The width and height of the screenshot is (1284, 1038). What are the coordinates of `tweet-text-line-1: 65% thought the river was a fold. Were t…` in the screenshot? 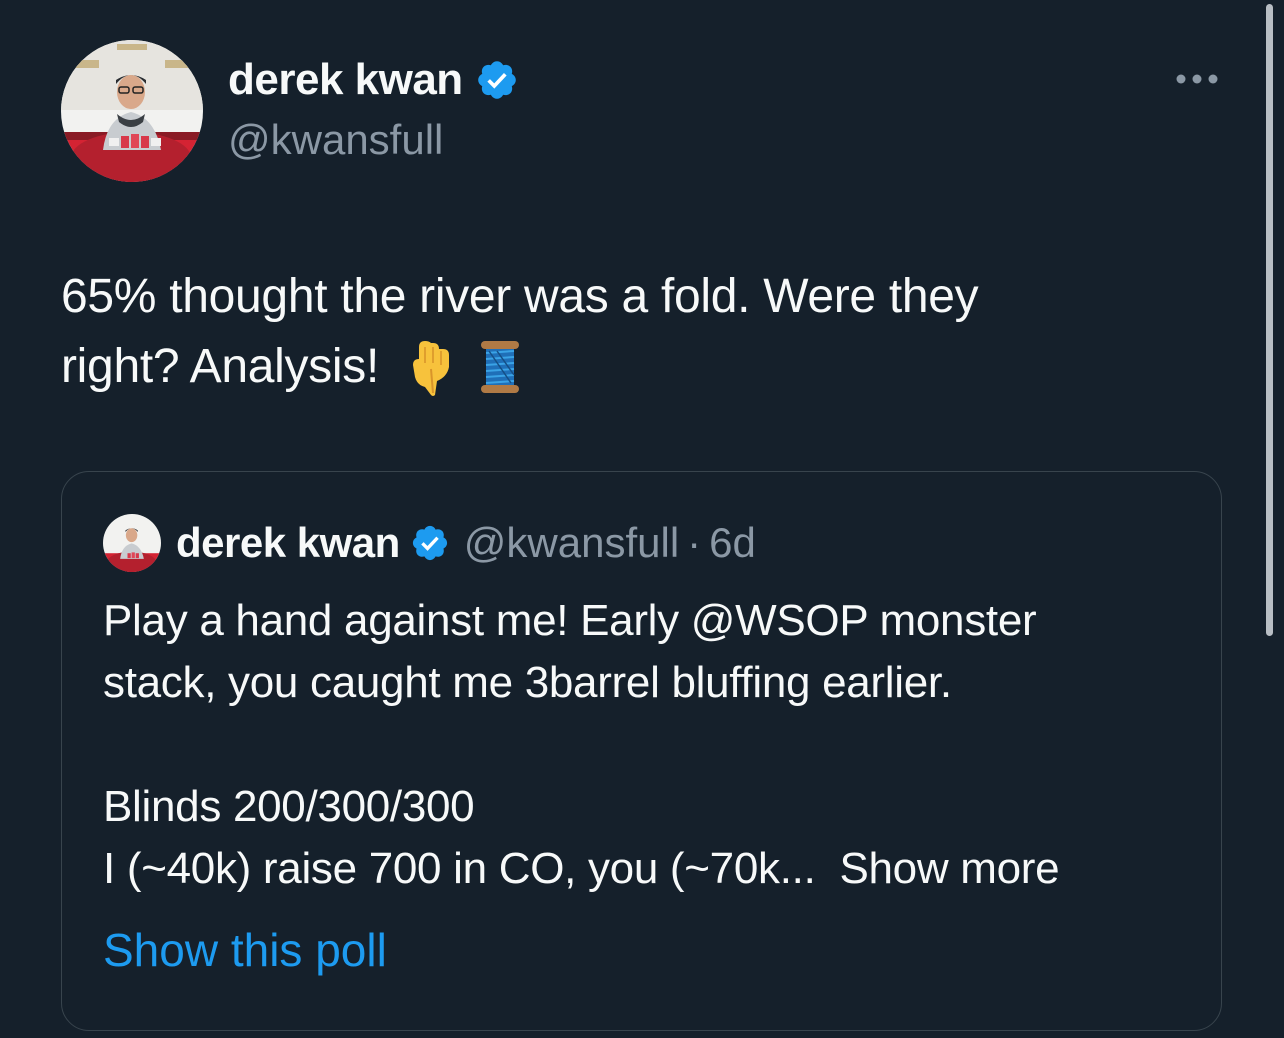 It's located at (520, 296).